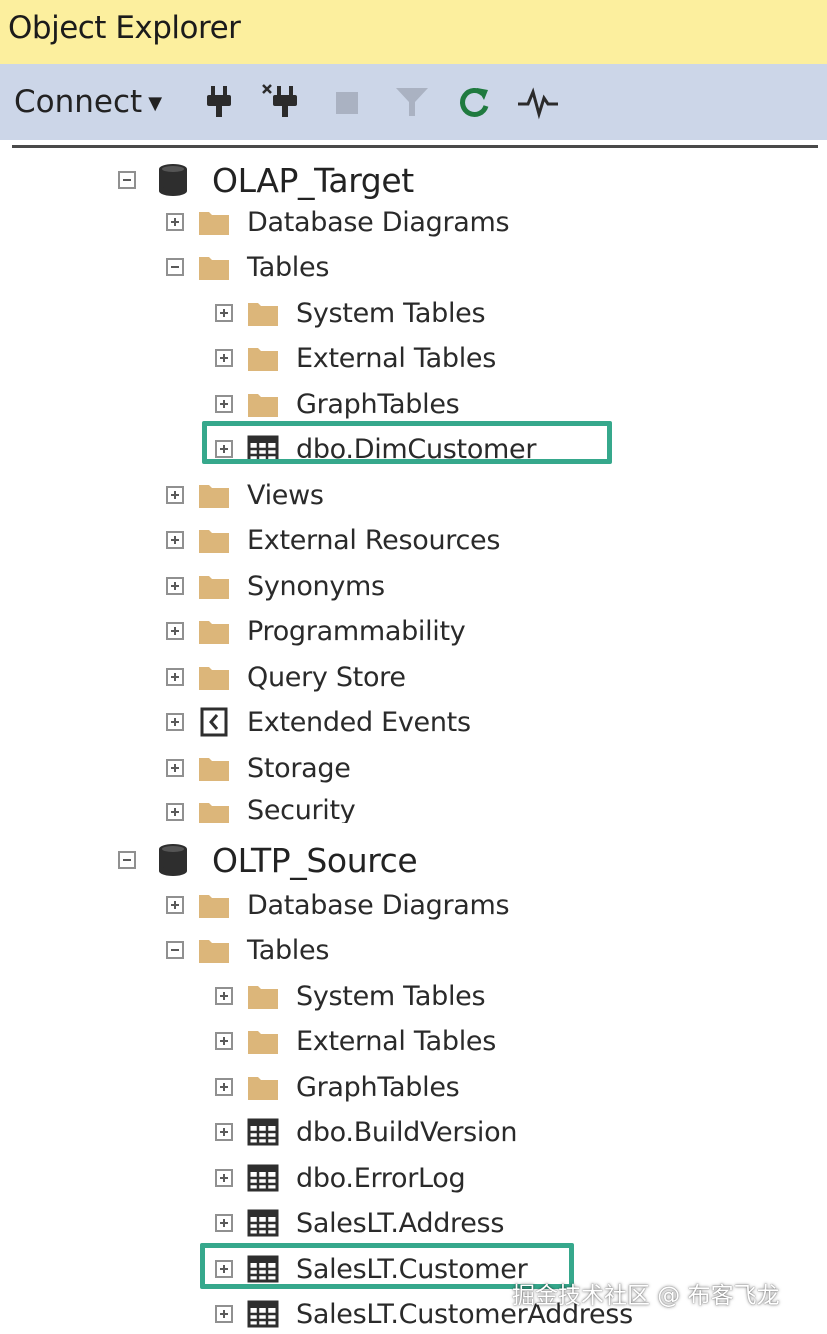 This screenshot has width=827, height=1334. What do you see at coordinates (356, 631) in the screenshot?
I see `tree-node-label: Programmability` at bounding box center [356, 631].